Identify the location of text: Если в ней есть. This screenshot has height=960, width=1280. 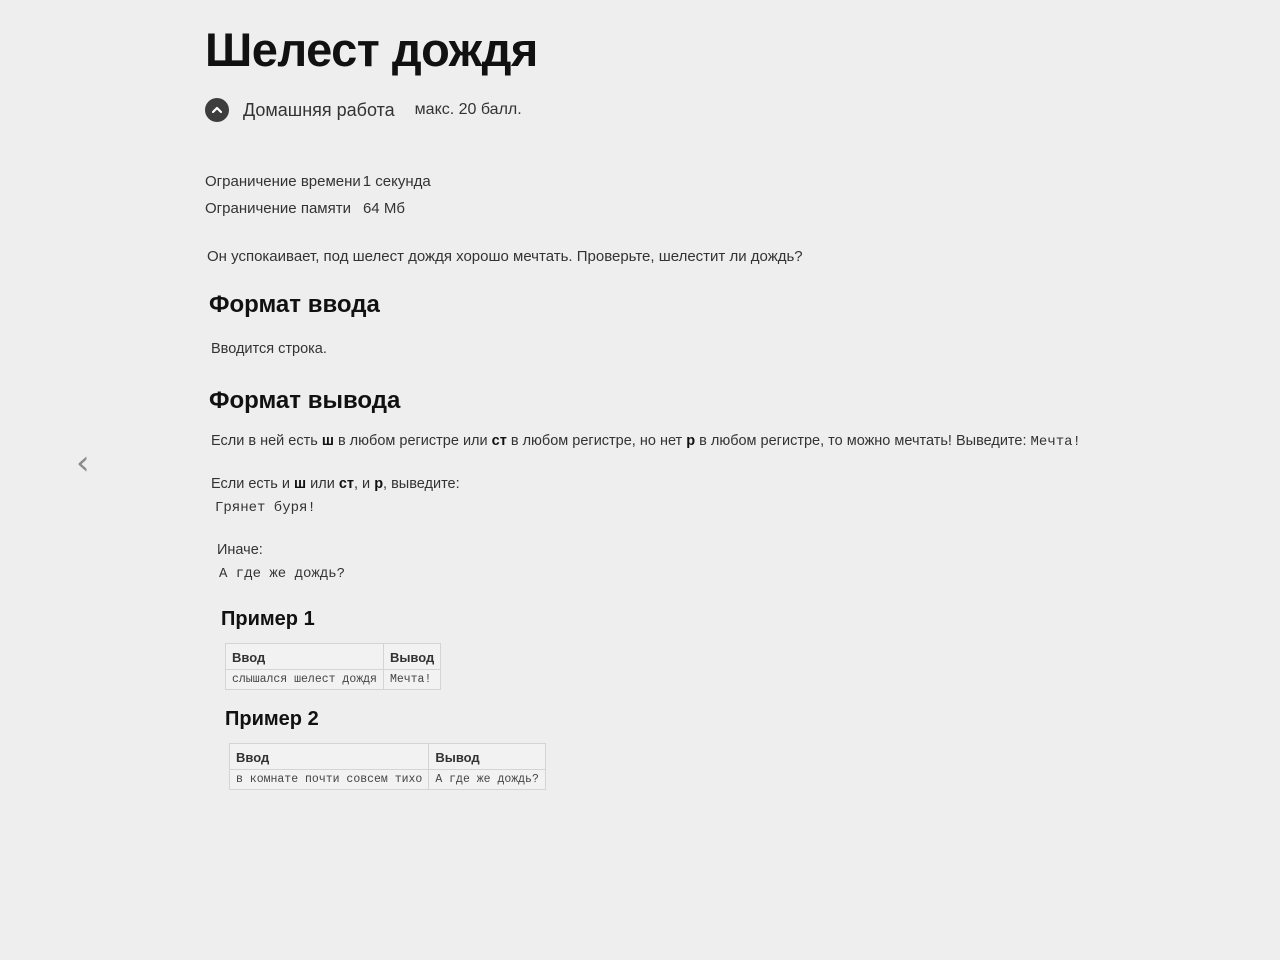
(266, 441).